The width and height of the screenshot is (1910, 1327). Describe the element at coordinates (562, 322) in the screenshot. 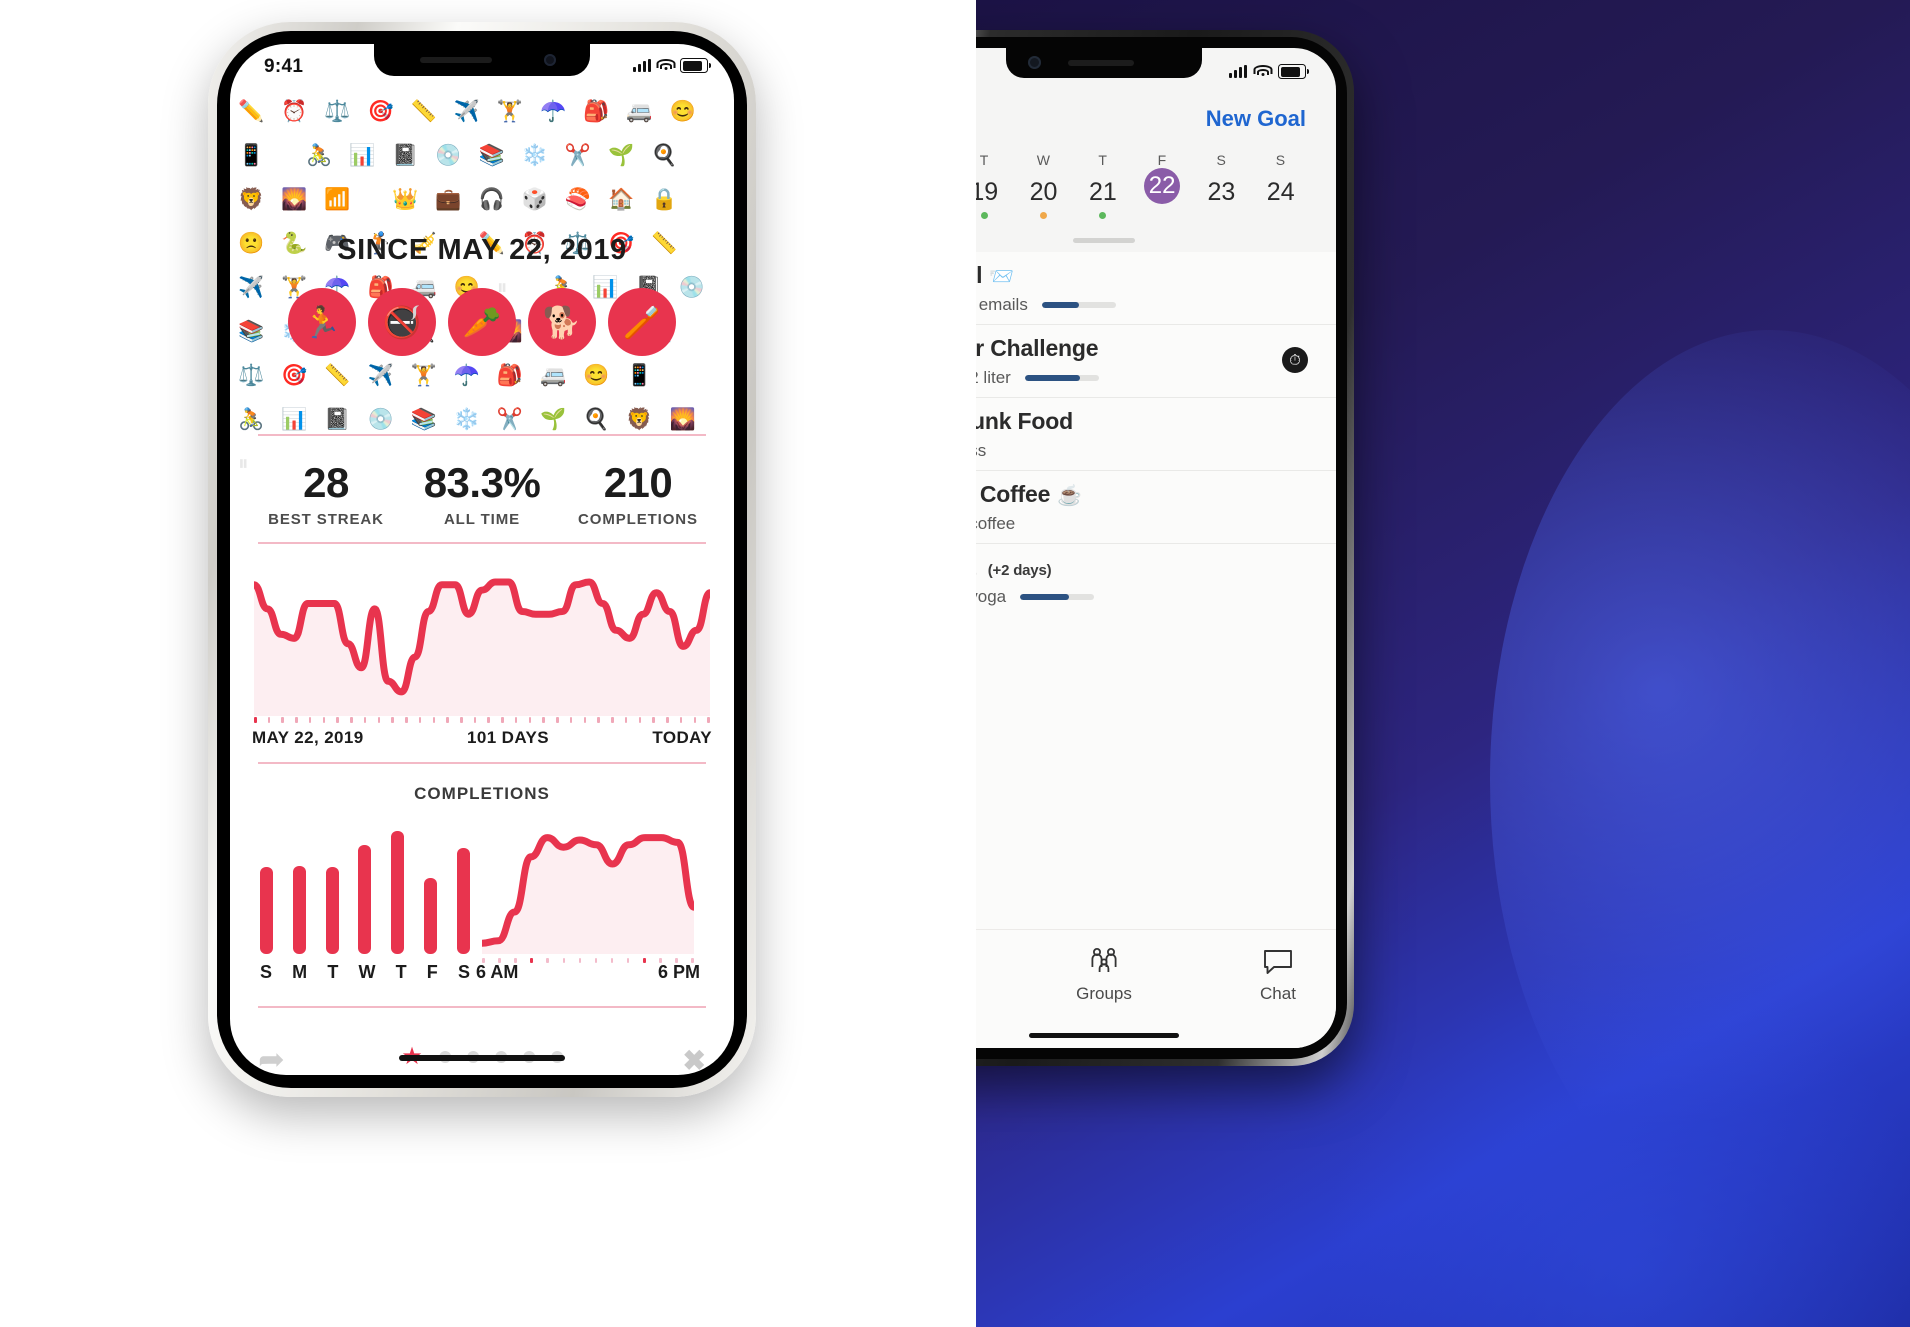

I see `dog-icon: 🐕` at that location.